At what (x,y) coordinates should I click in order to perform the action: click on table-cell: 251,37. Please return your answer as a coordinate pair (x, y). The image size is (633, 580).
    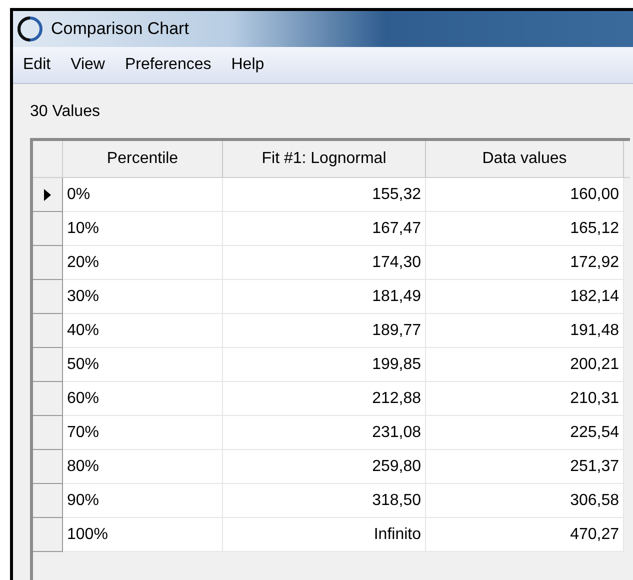
    Looking at the image, I should click on (525, 467).